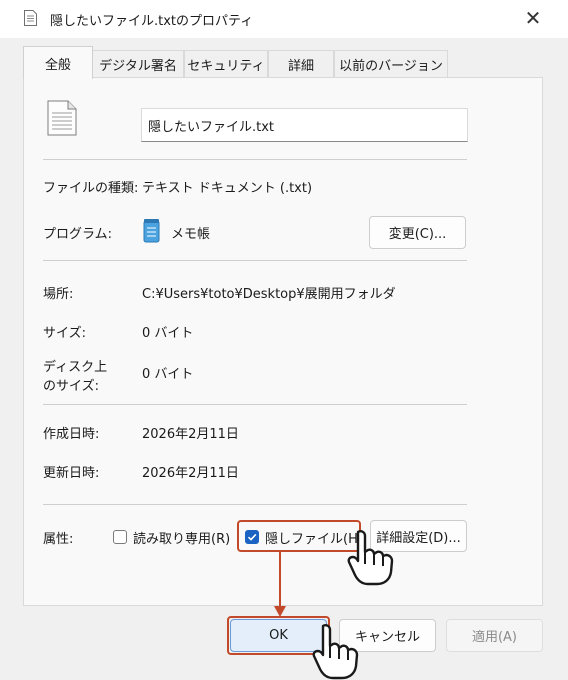 This screenshot has width=568, height=680. I want to click on file-type-value: テキスト ドキュメント (.txt), so click(227, 188).